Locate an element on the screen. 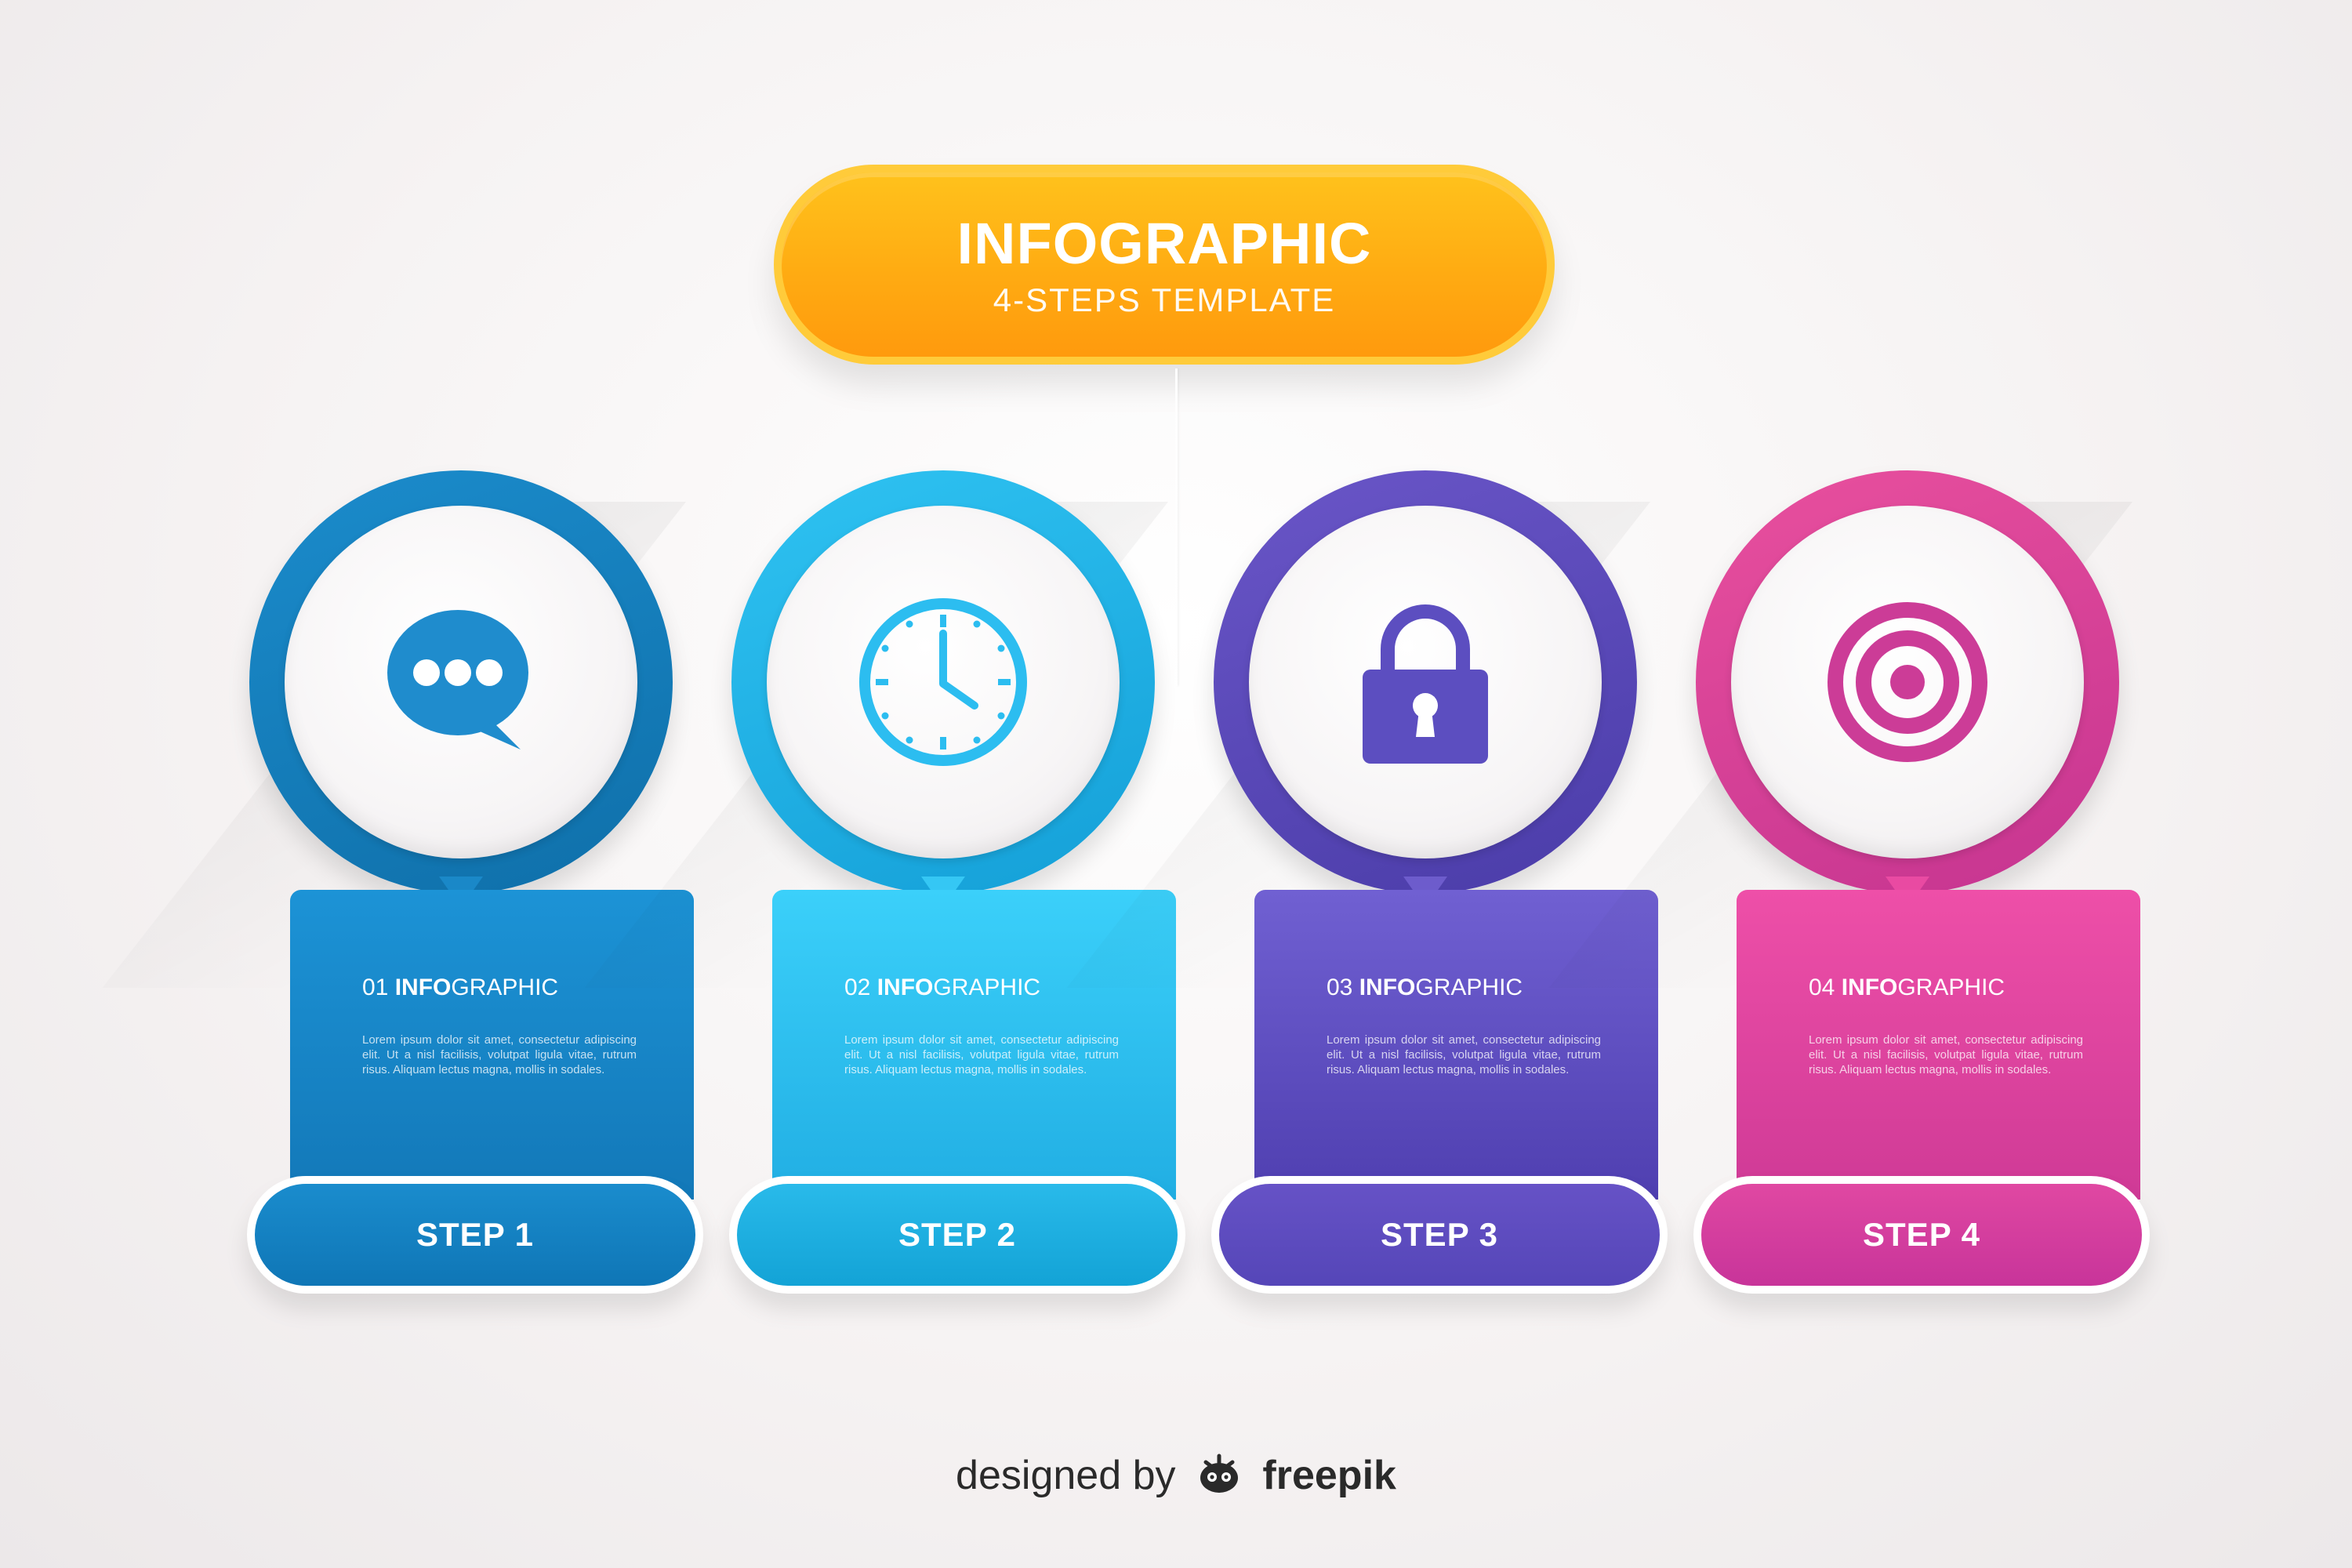  clock-icon is located at coordinates (943, 682).